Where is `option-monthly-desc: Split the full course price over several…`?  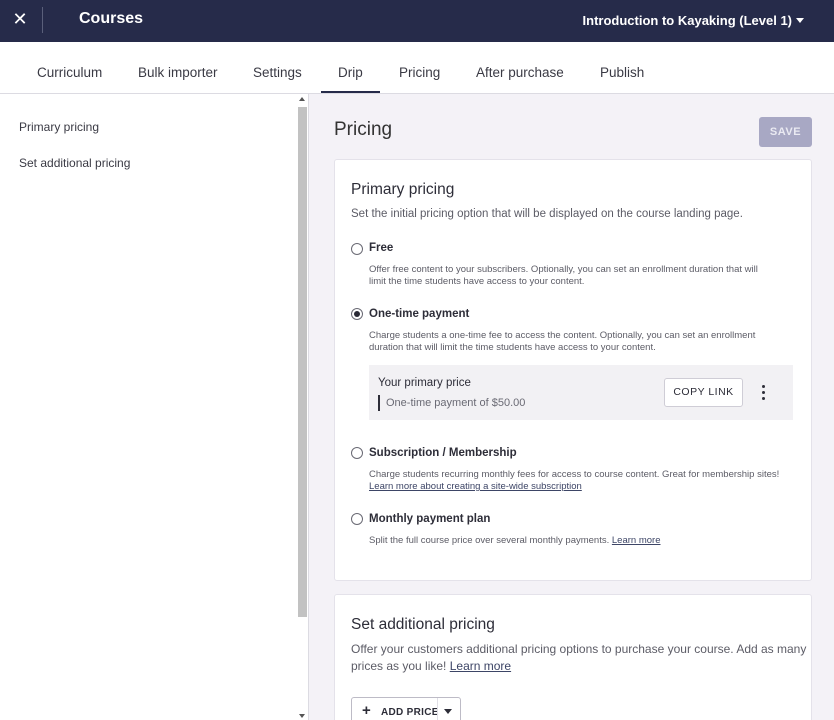
option-monthly-desc: Split the full course price over several… is located at coordinates (514, 541).